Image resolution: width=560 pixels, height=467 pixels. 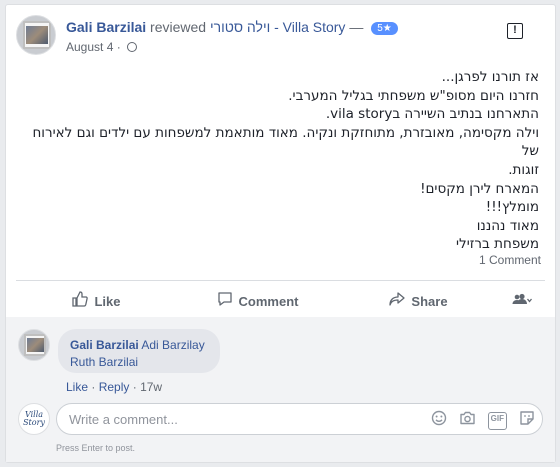 What do you see at coordinates (132, 47) in the screenshot?
I see `globe-icon` at bounding box center [132, 47].